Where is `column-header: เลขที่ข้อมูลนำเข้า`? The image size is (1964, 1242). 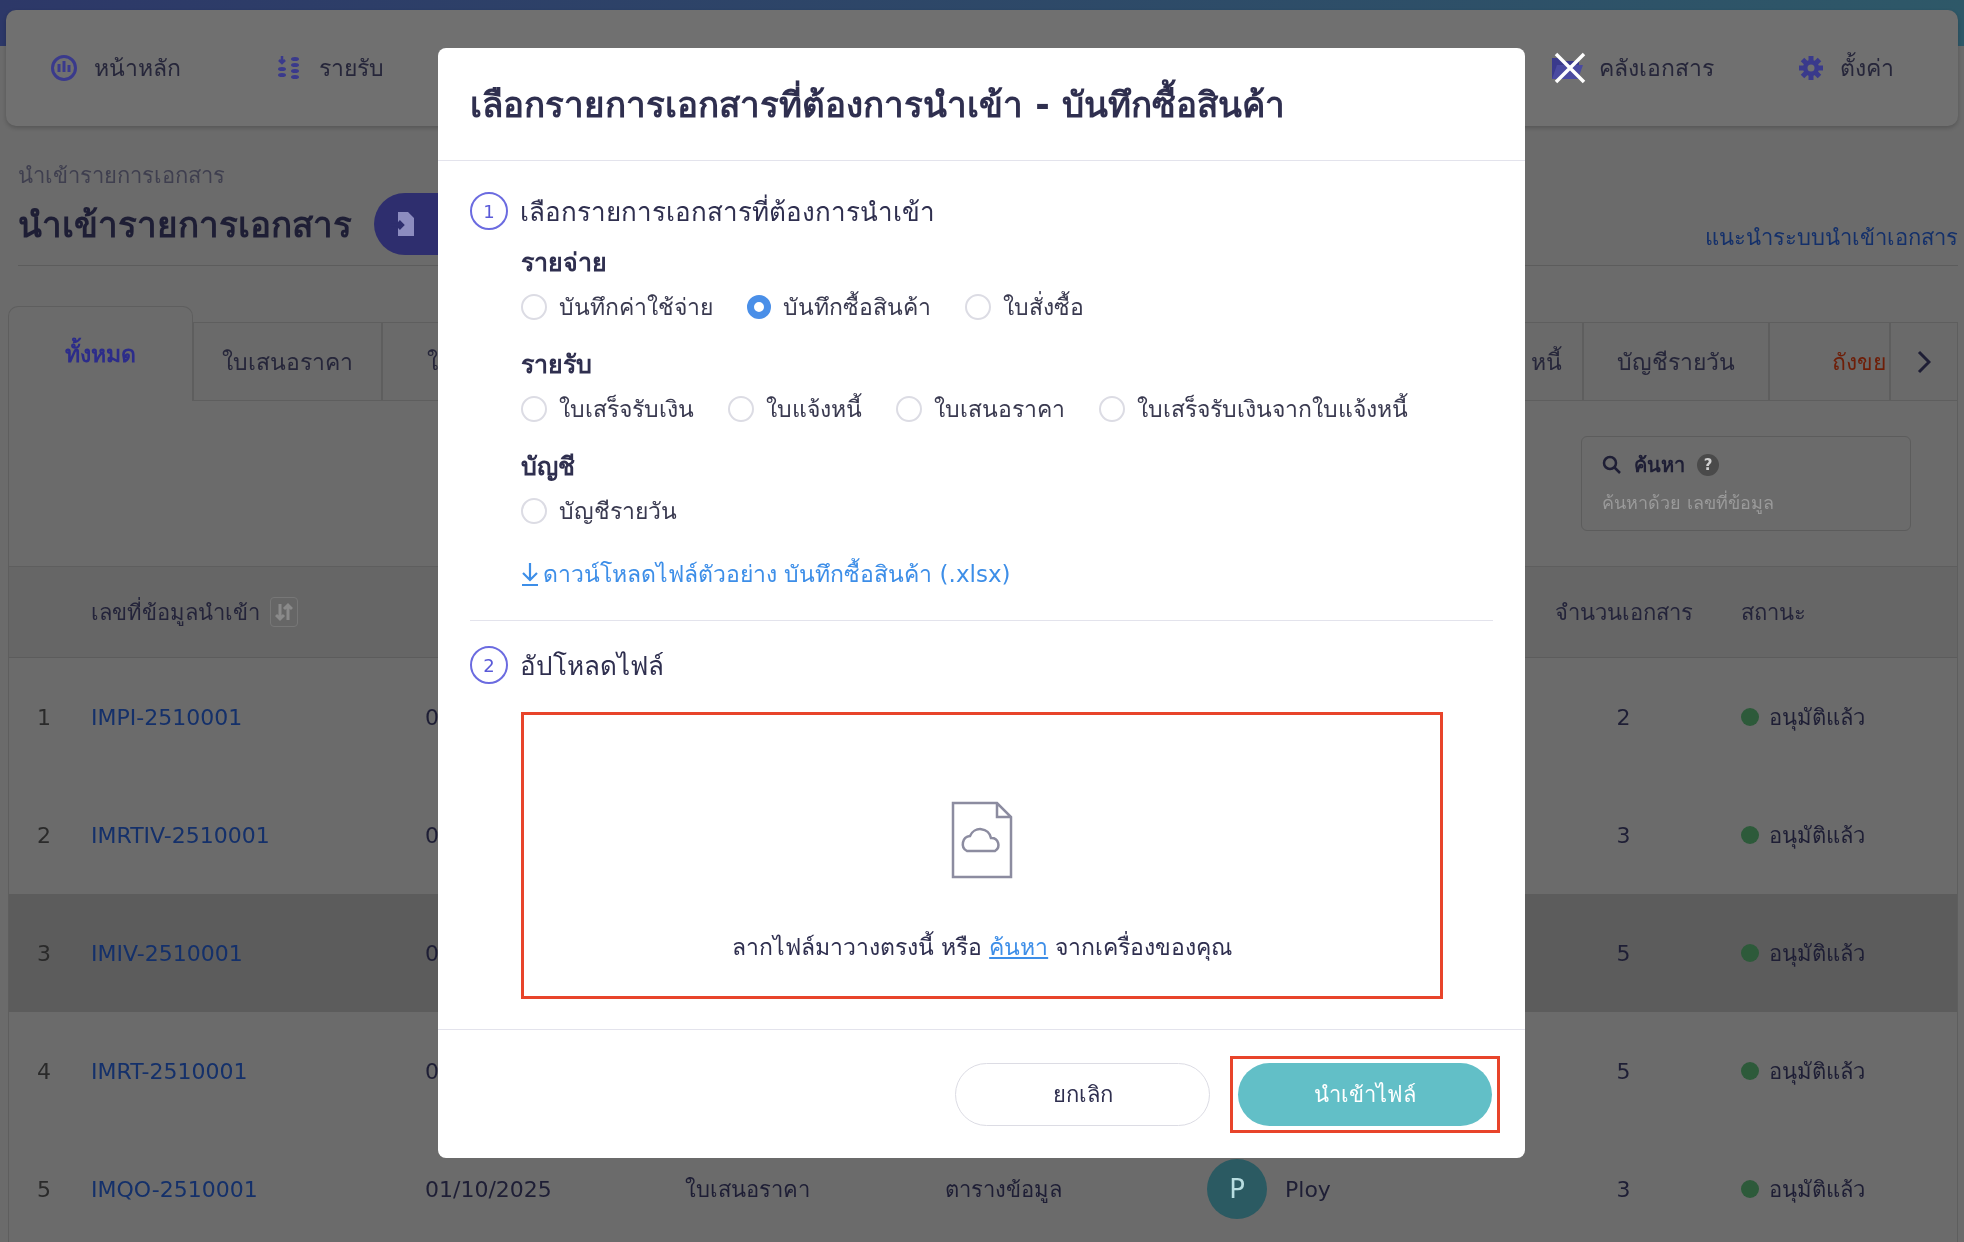 column-header: เลขที่ข้อมูลนำเข้า is located at coordinates (175, 612).